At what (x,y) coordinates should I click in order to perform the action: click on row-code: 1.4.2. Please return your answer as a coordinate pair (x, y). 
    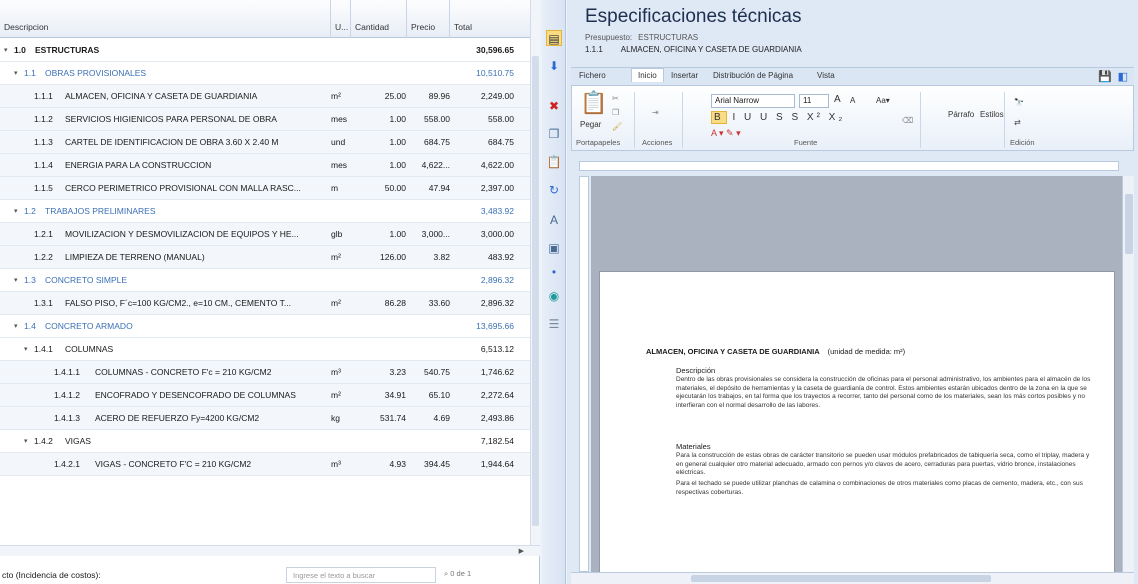
    Looking at the image, I should click on (43, 441).